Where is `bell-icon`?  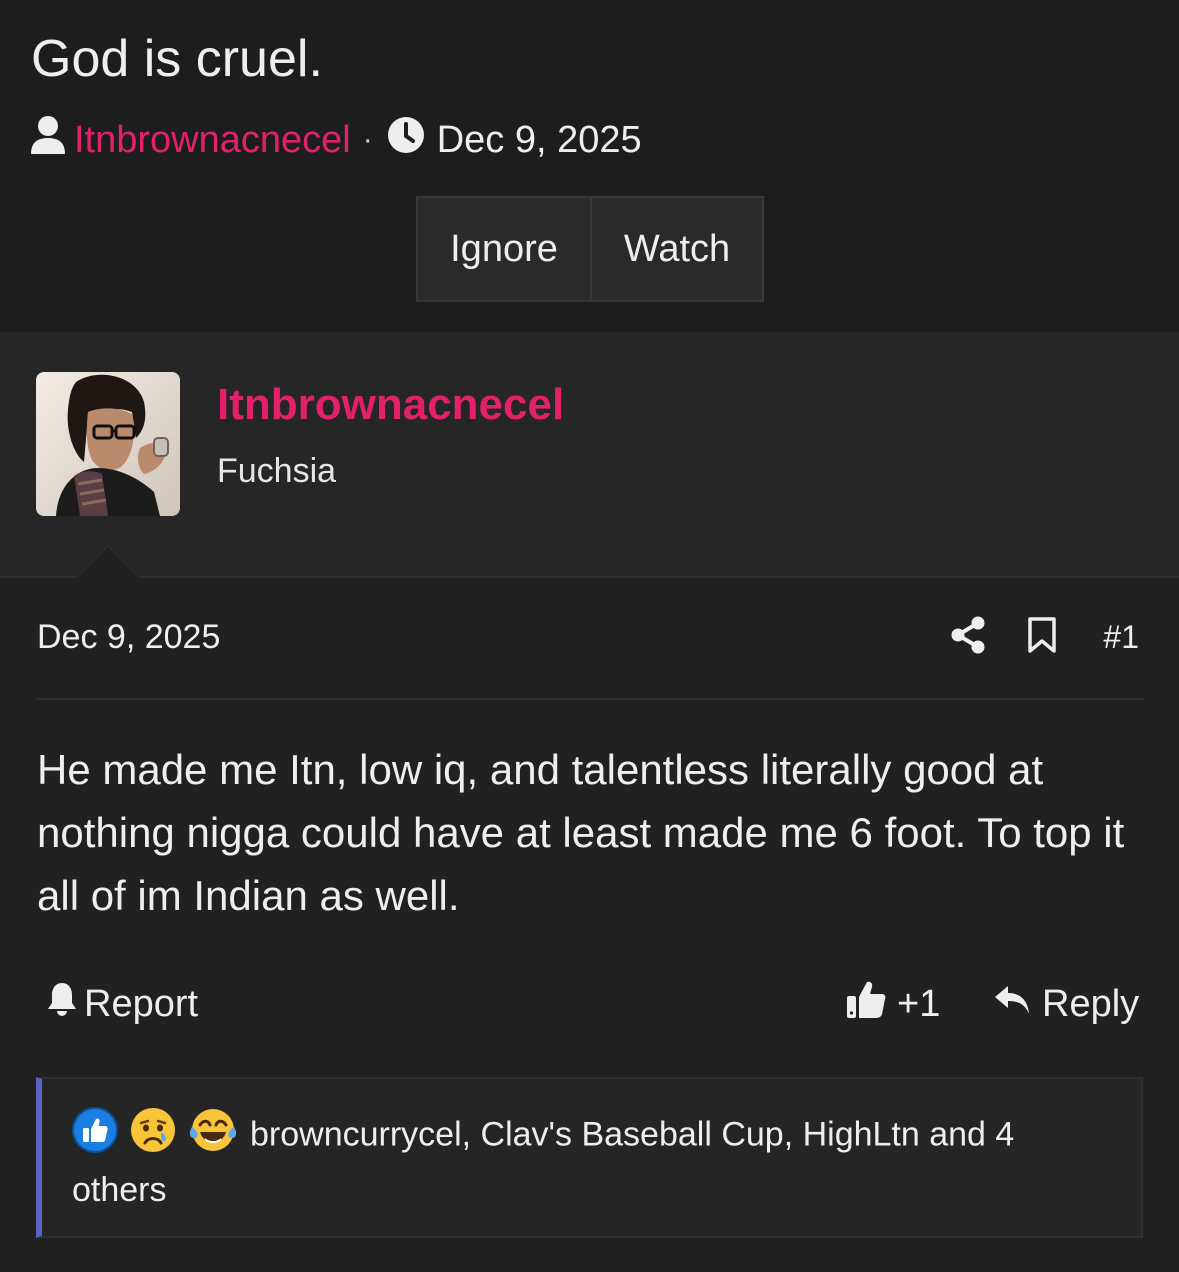 bell-icon is located at coordinates (62, 1004).